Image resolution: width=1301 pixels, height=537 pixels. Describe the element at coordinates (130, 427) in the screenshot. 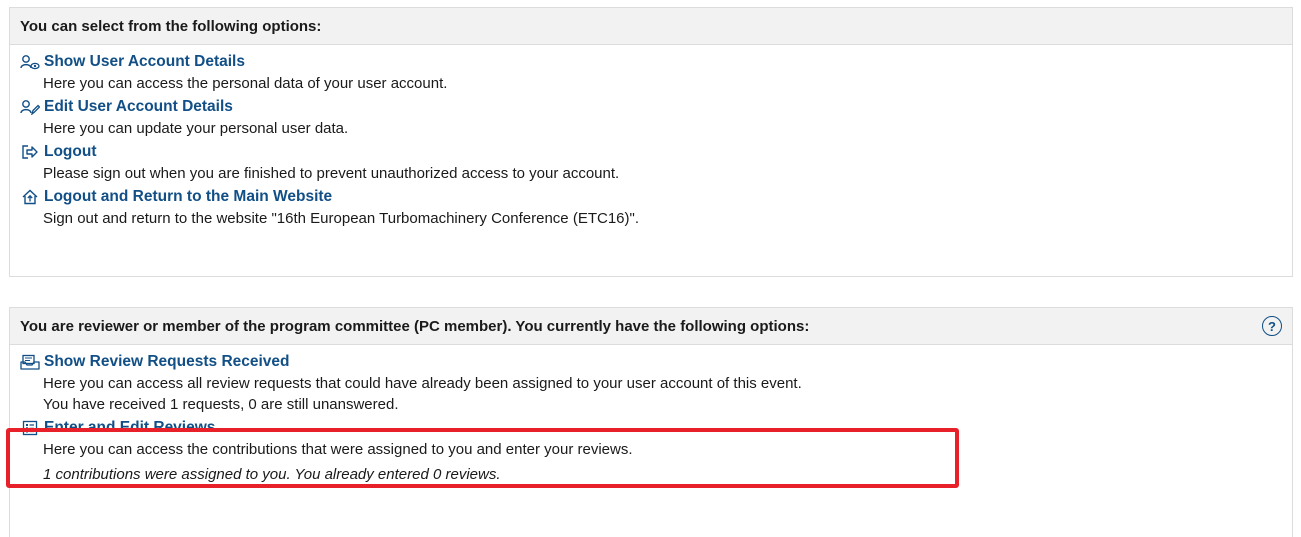

I see `enter-edit-reviews-label: Enter and Edit Reviews` at that location.